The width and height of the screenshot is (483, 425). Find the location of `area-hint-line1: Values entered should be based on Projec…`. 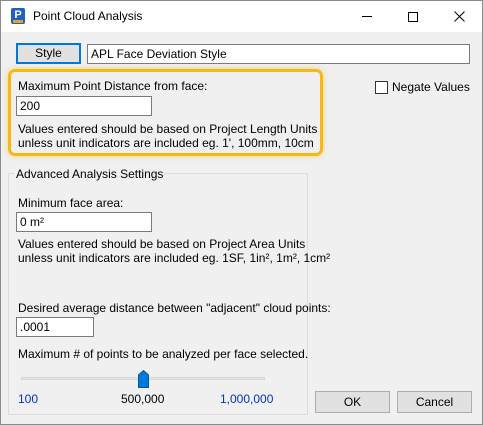

area-hint-line1: Values entered should be based on Projec… is located at coordinates (162, 244).